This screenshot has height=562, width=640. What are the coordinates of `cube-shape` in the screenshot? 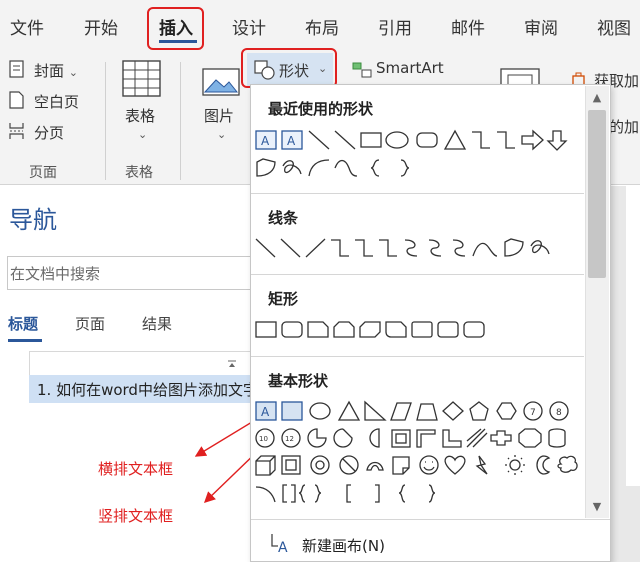 It's located at (265, 465).